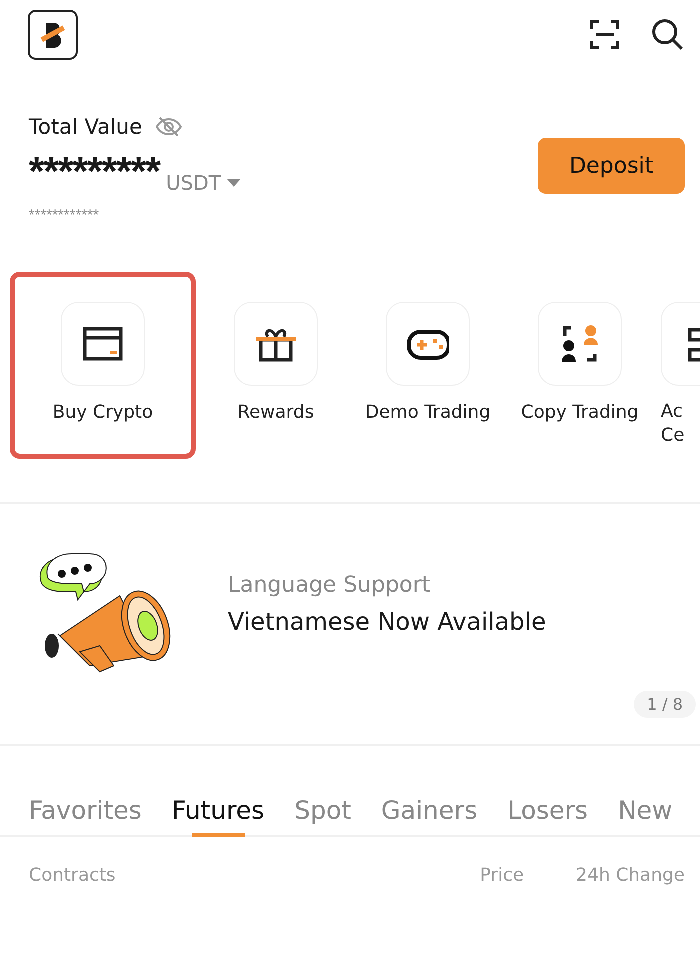 The image size is (700, 960). I want to click on banner-title: Vietnamese Now Available, so click(387, 622).